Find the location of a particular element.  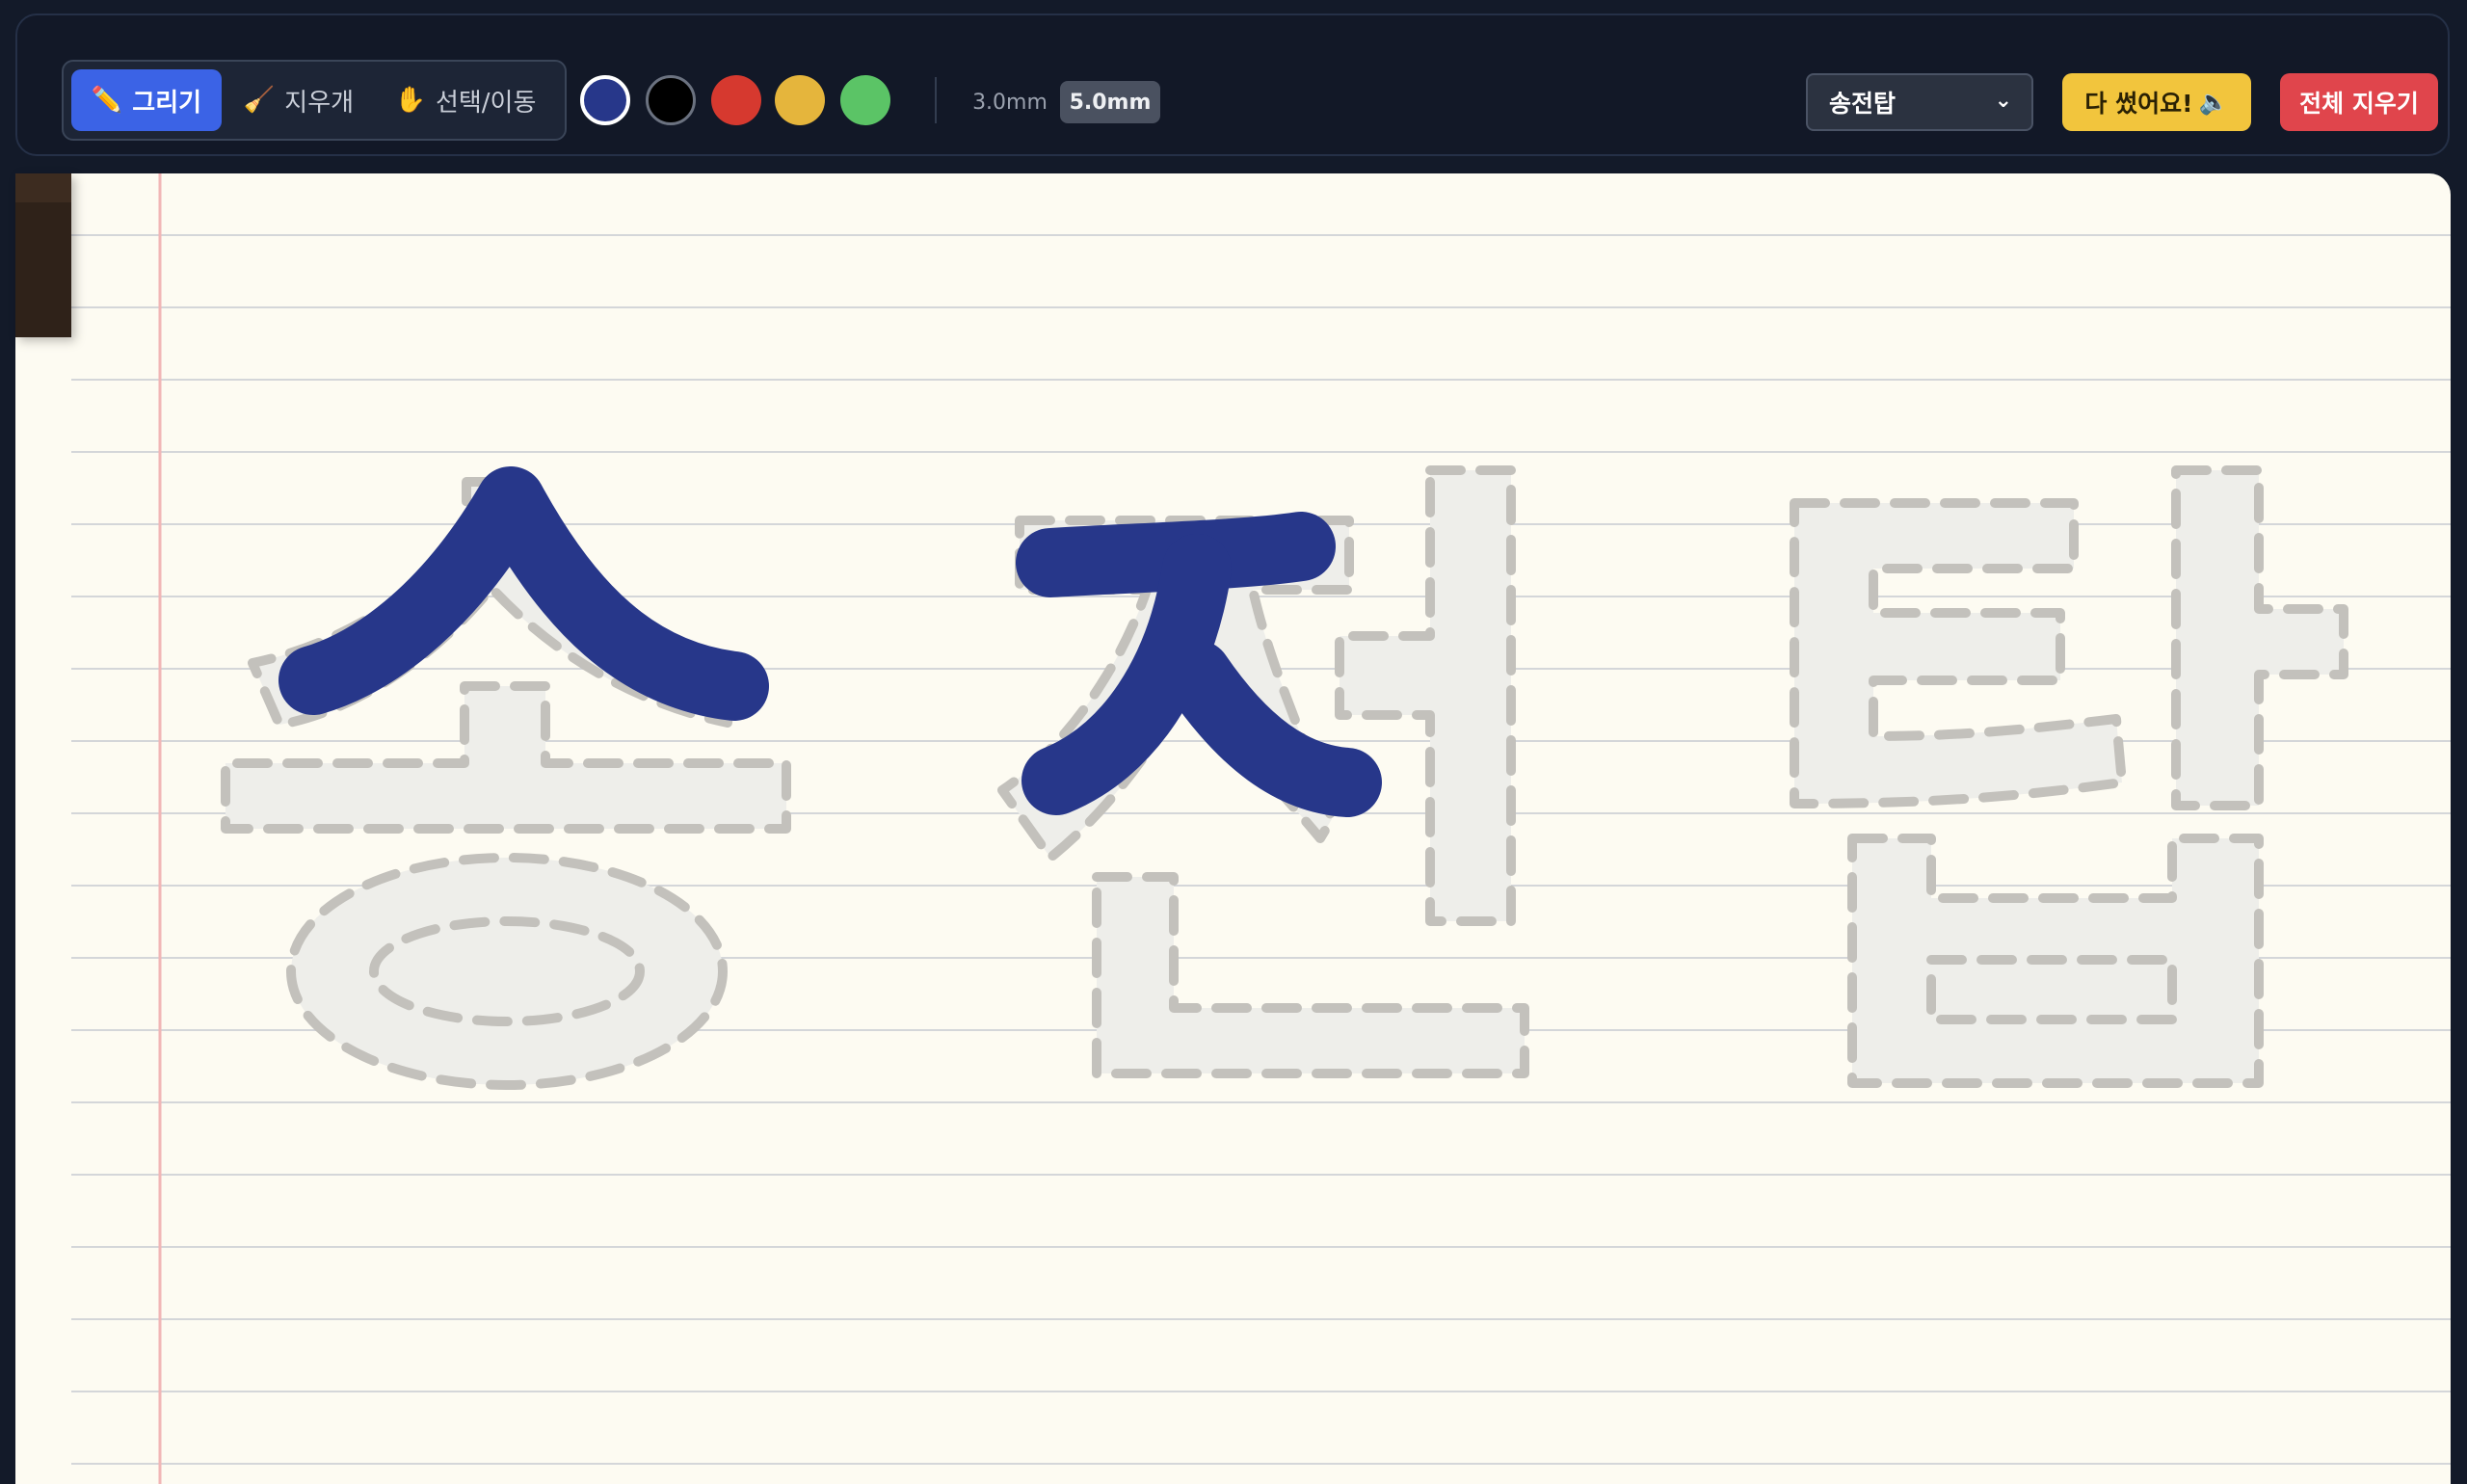

eraser-tool-button: 🧹 지우개 is located at coordinates (298, 100).